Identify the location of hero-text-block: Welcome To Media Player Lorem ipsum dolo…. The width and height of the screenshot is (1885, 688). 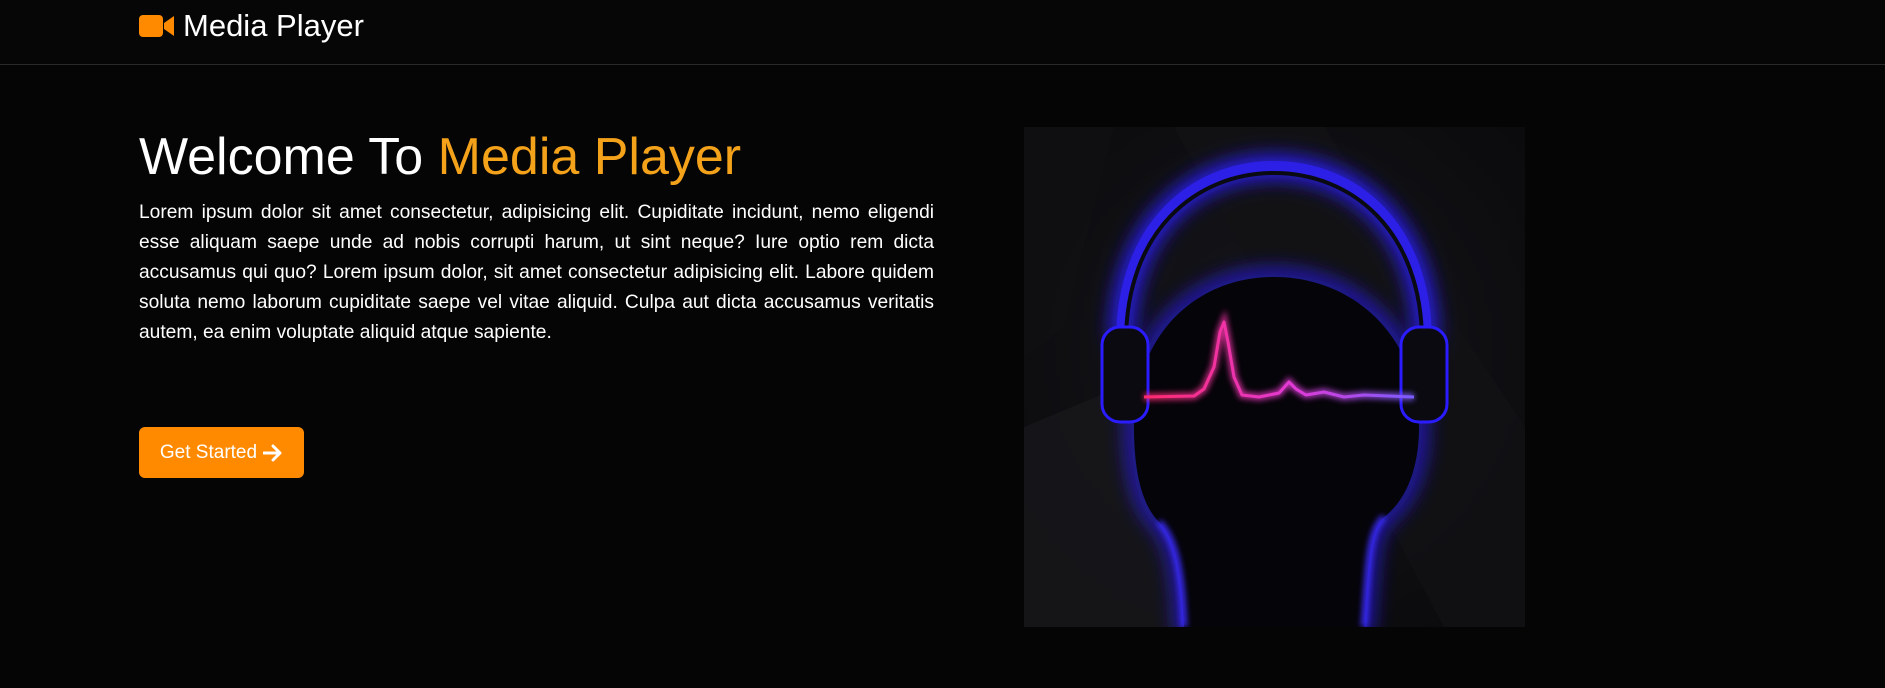
(536, 235).